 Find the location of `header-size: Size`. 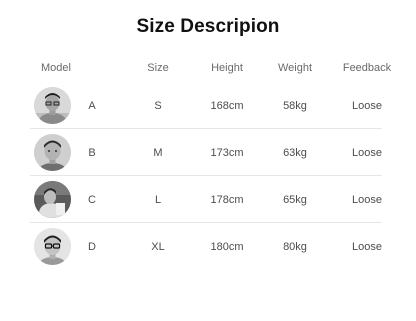

header-size: Size is located at coordinates (158, 68).